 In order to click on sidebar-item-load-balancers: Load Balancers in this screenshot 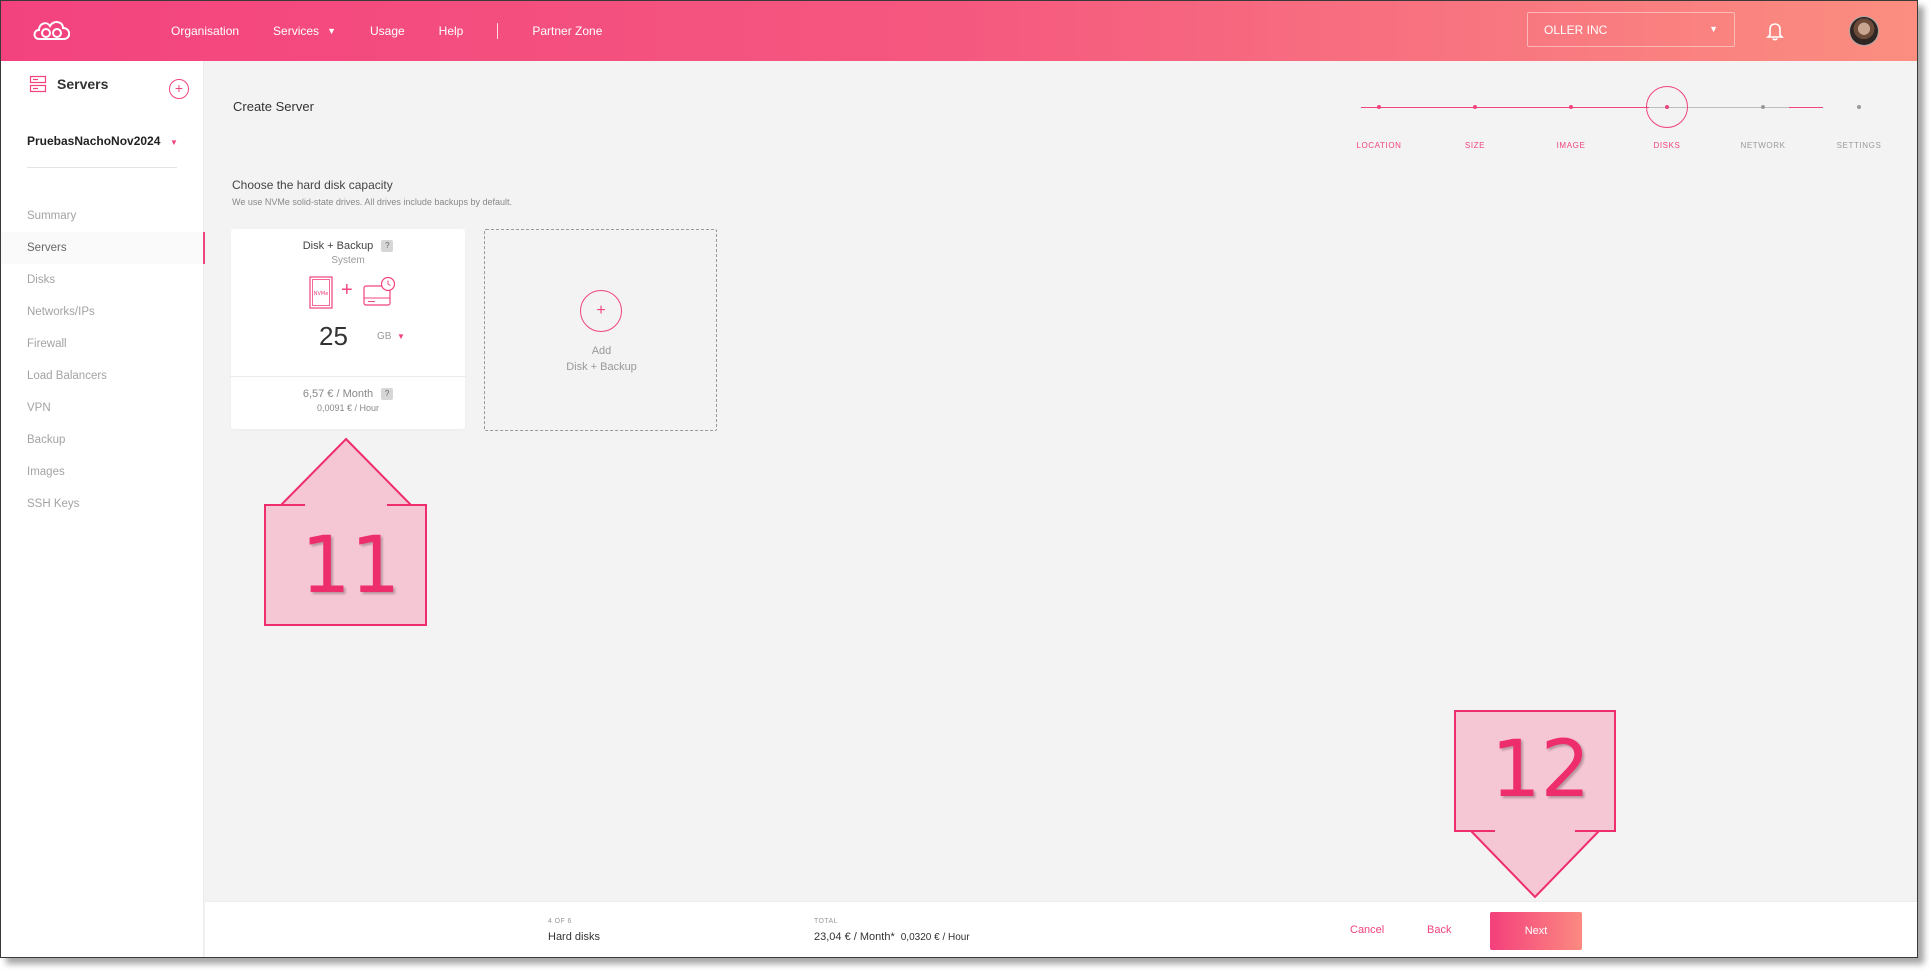, I will do `click(102, 376)`.